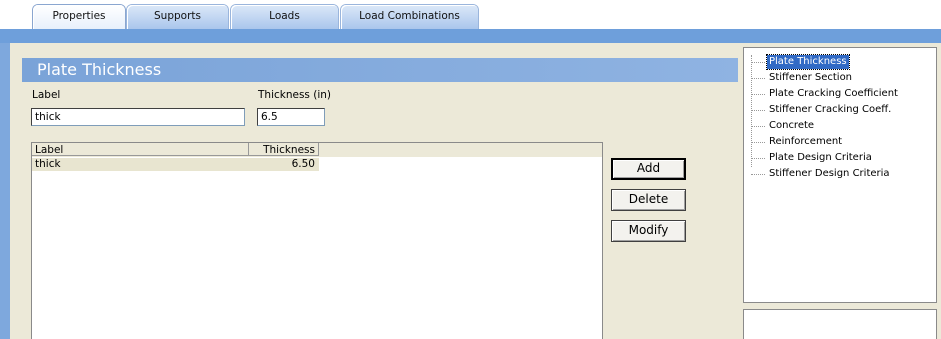  Describe the element at coordinates (303, 164) in the screenshot. I see `row-thickness: 6.50` at that location.